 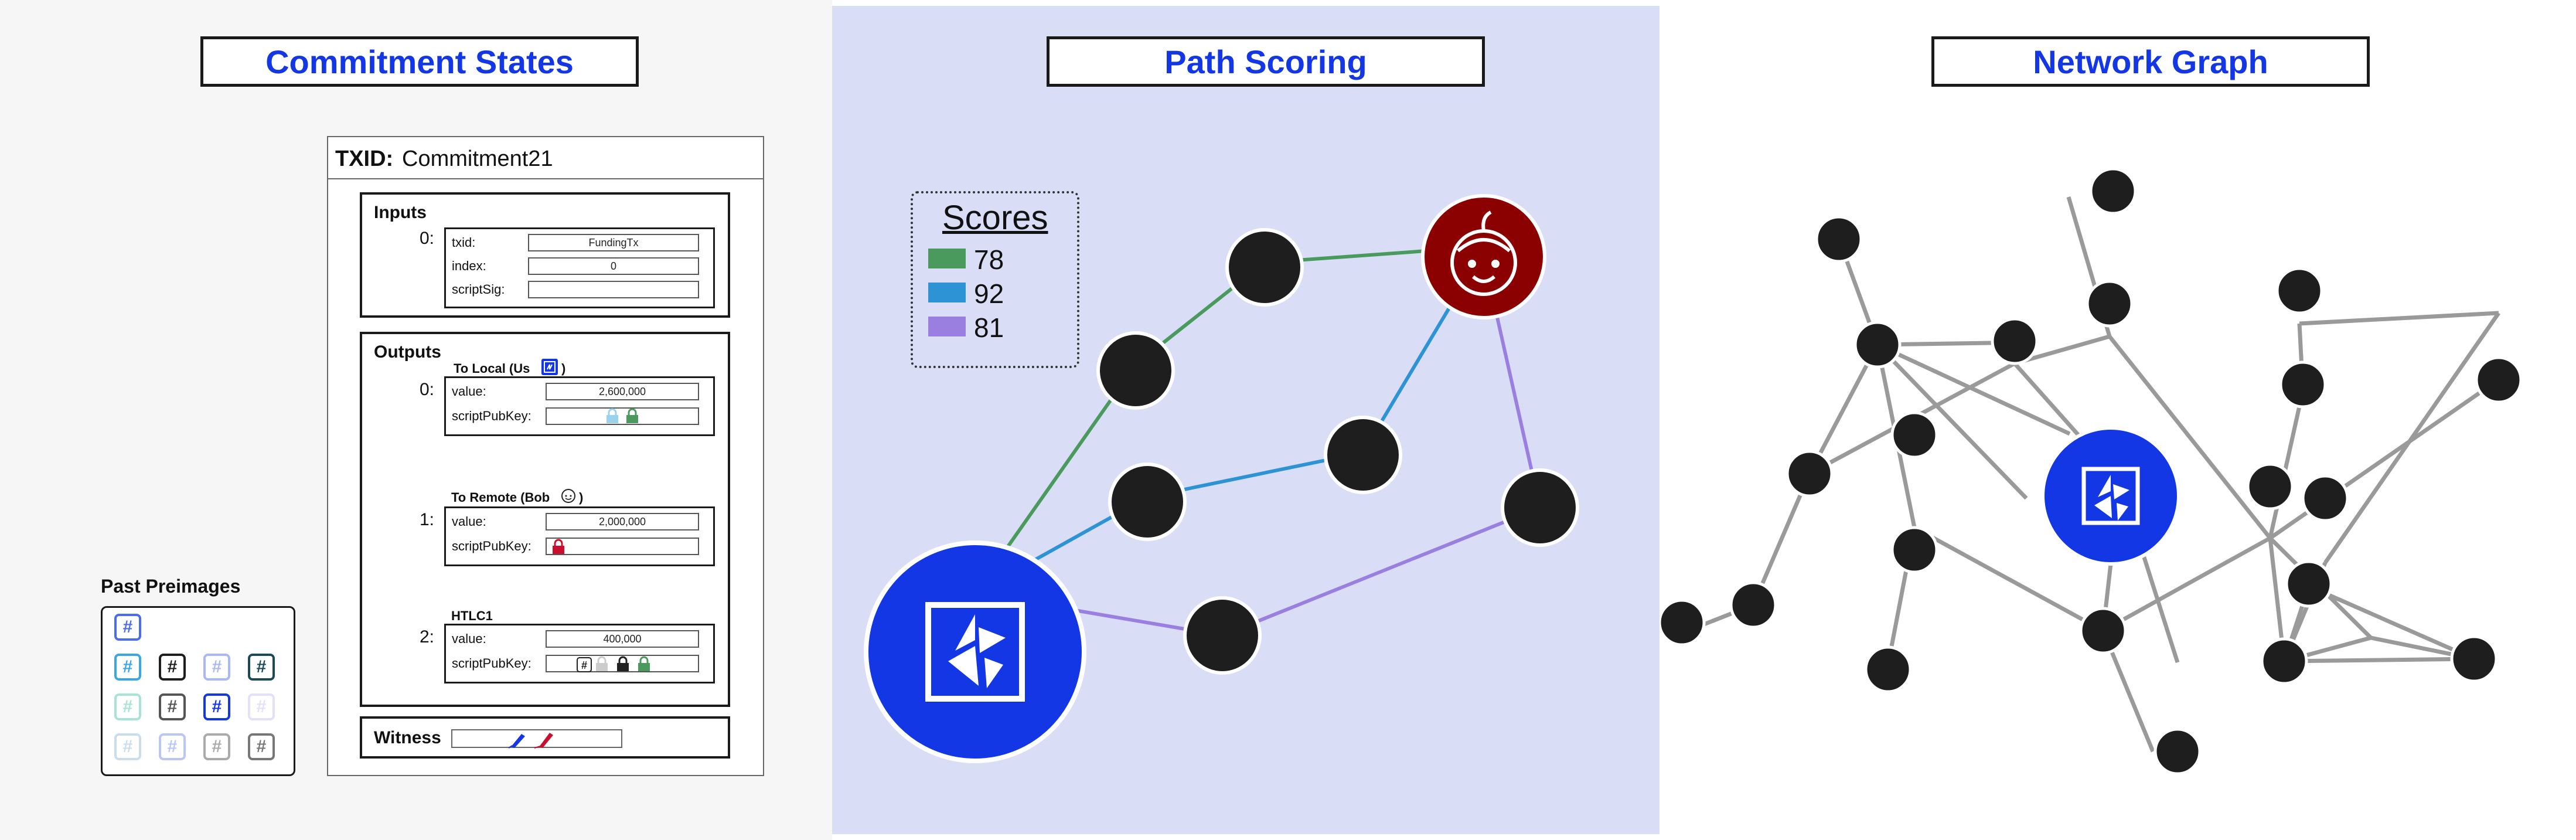 What do you see at coordinates (478, 289) in the screenshot?
I see `input-scriptsig-label: scriptSig:` at bounding box center [478, 289].